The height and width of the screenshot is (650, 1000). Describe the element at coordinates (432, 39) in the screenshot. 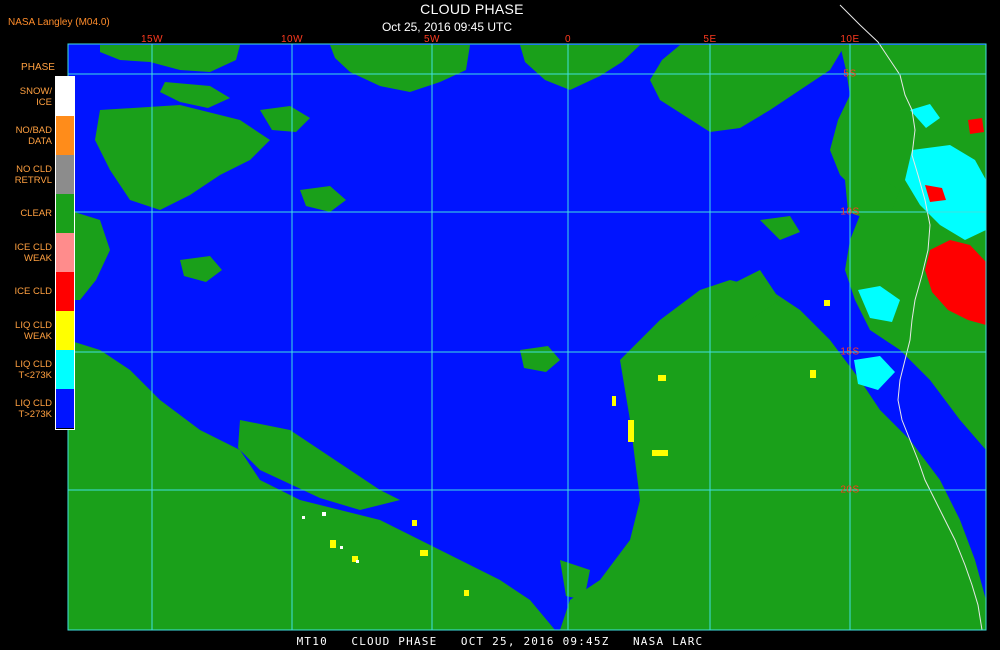

I see `longitude-label: 5W` at that location.